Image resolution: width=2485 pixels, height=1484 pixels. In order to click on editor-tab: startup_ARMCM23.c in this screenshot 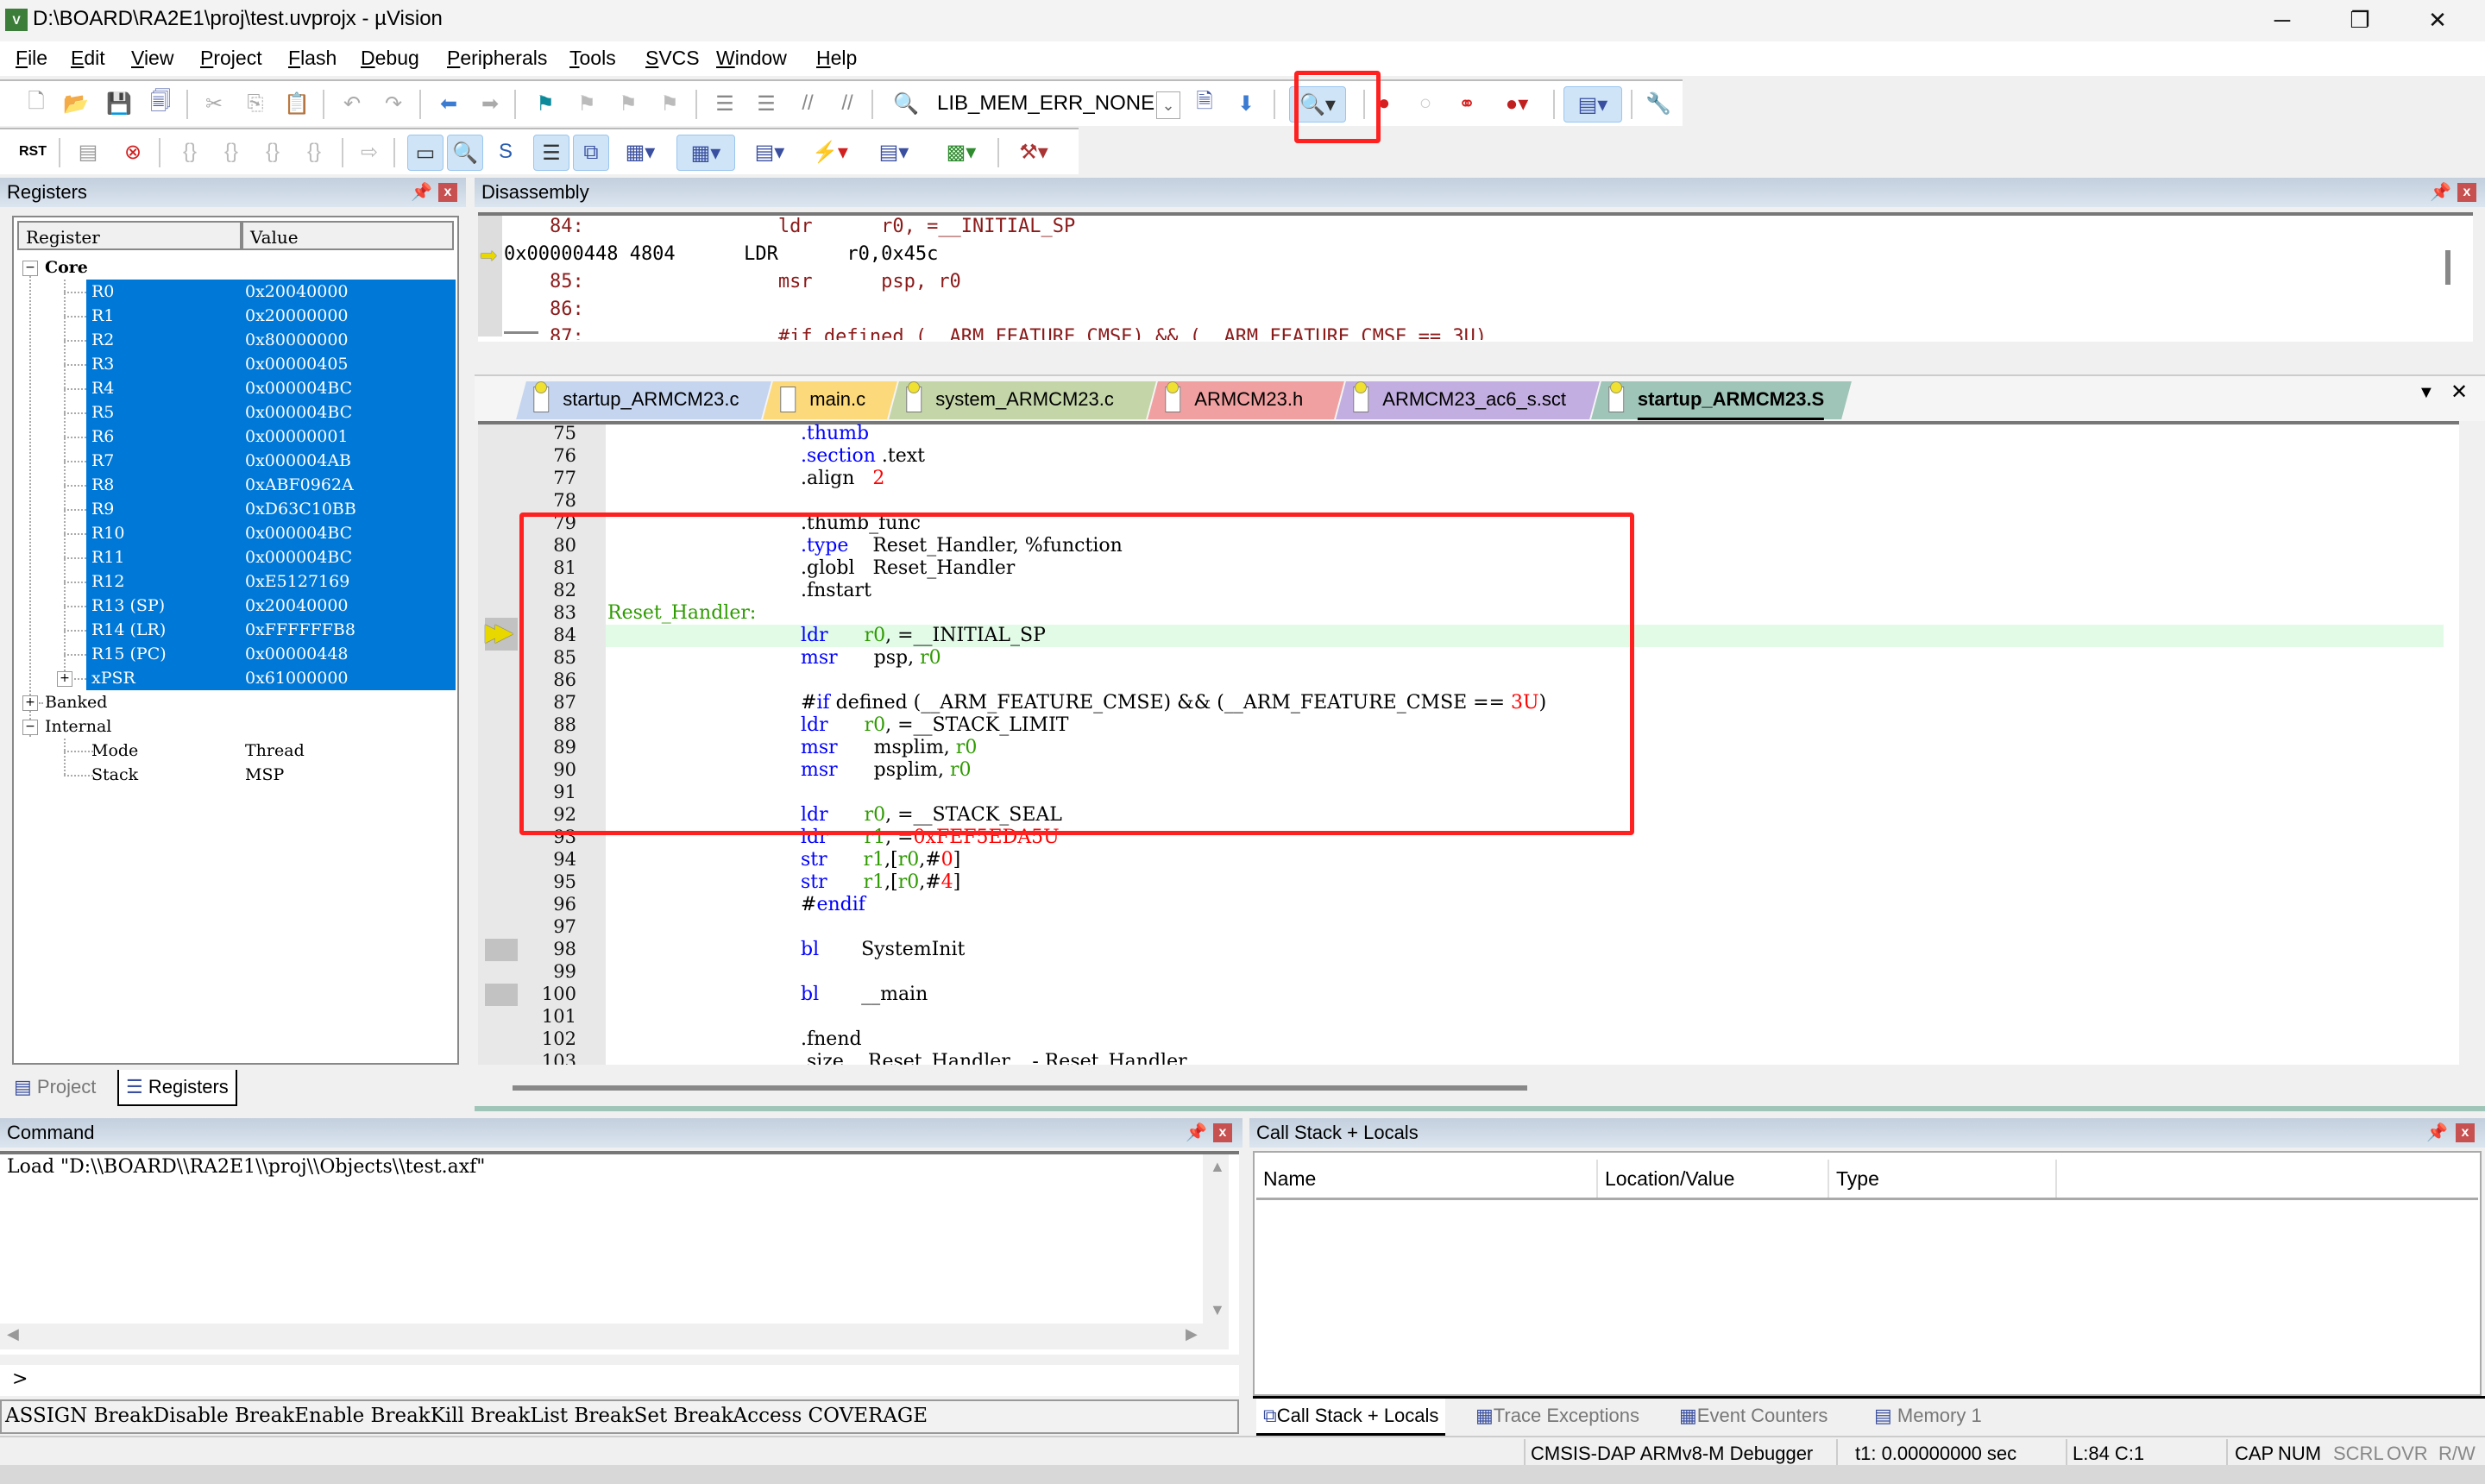, I will do `click(643, 400)`.